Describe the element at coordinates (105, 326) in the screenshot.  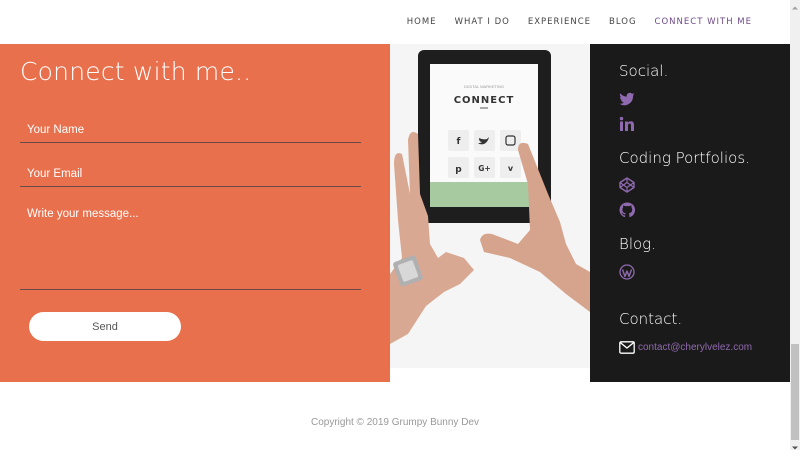
I see `send-button: Send` at that location.